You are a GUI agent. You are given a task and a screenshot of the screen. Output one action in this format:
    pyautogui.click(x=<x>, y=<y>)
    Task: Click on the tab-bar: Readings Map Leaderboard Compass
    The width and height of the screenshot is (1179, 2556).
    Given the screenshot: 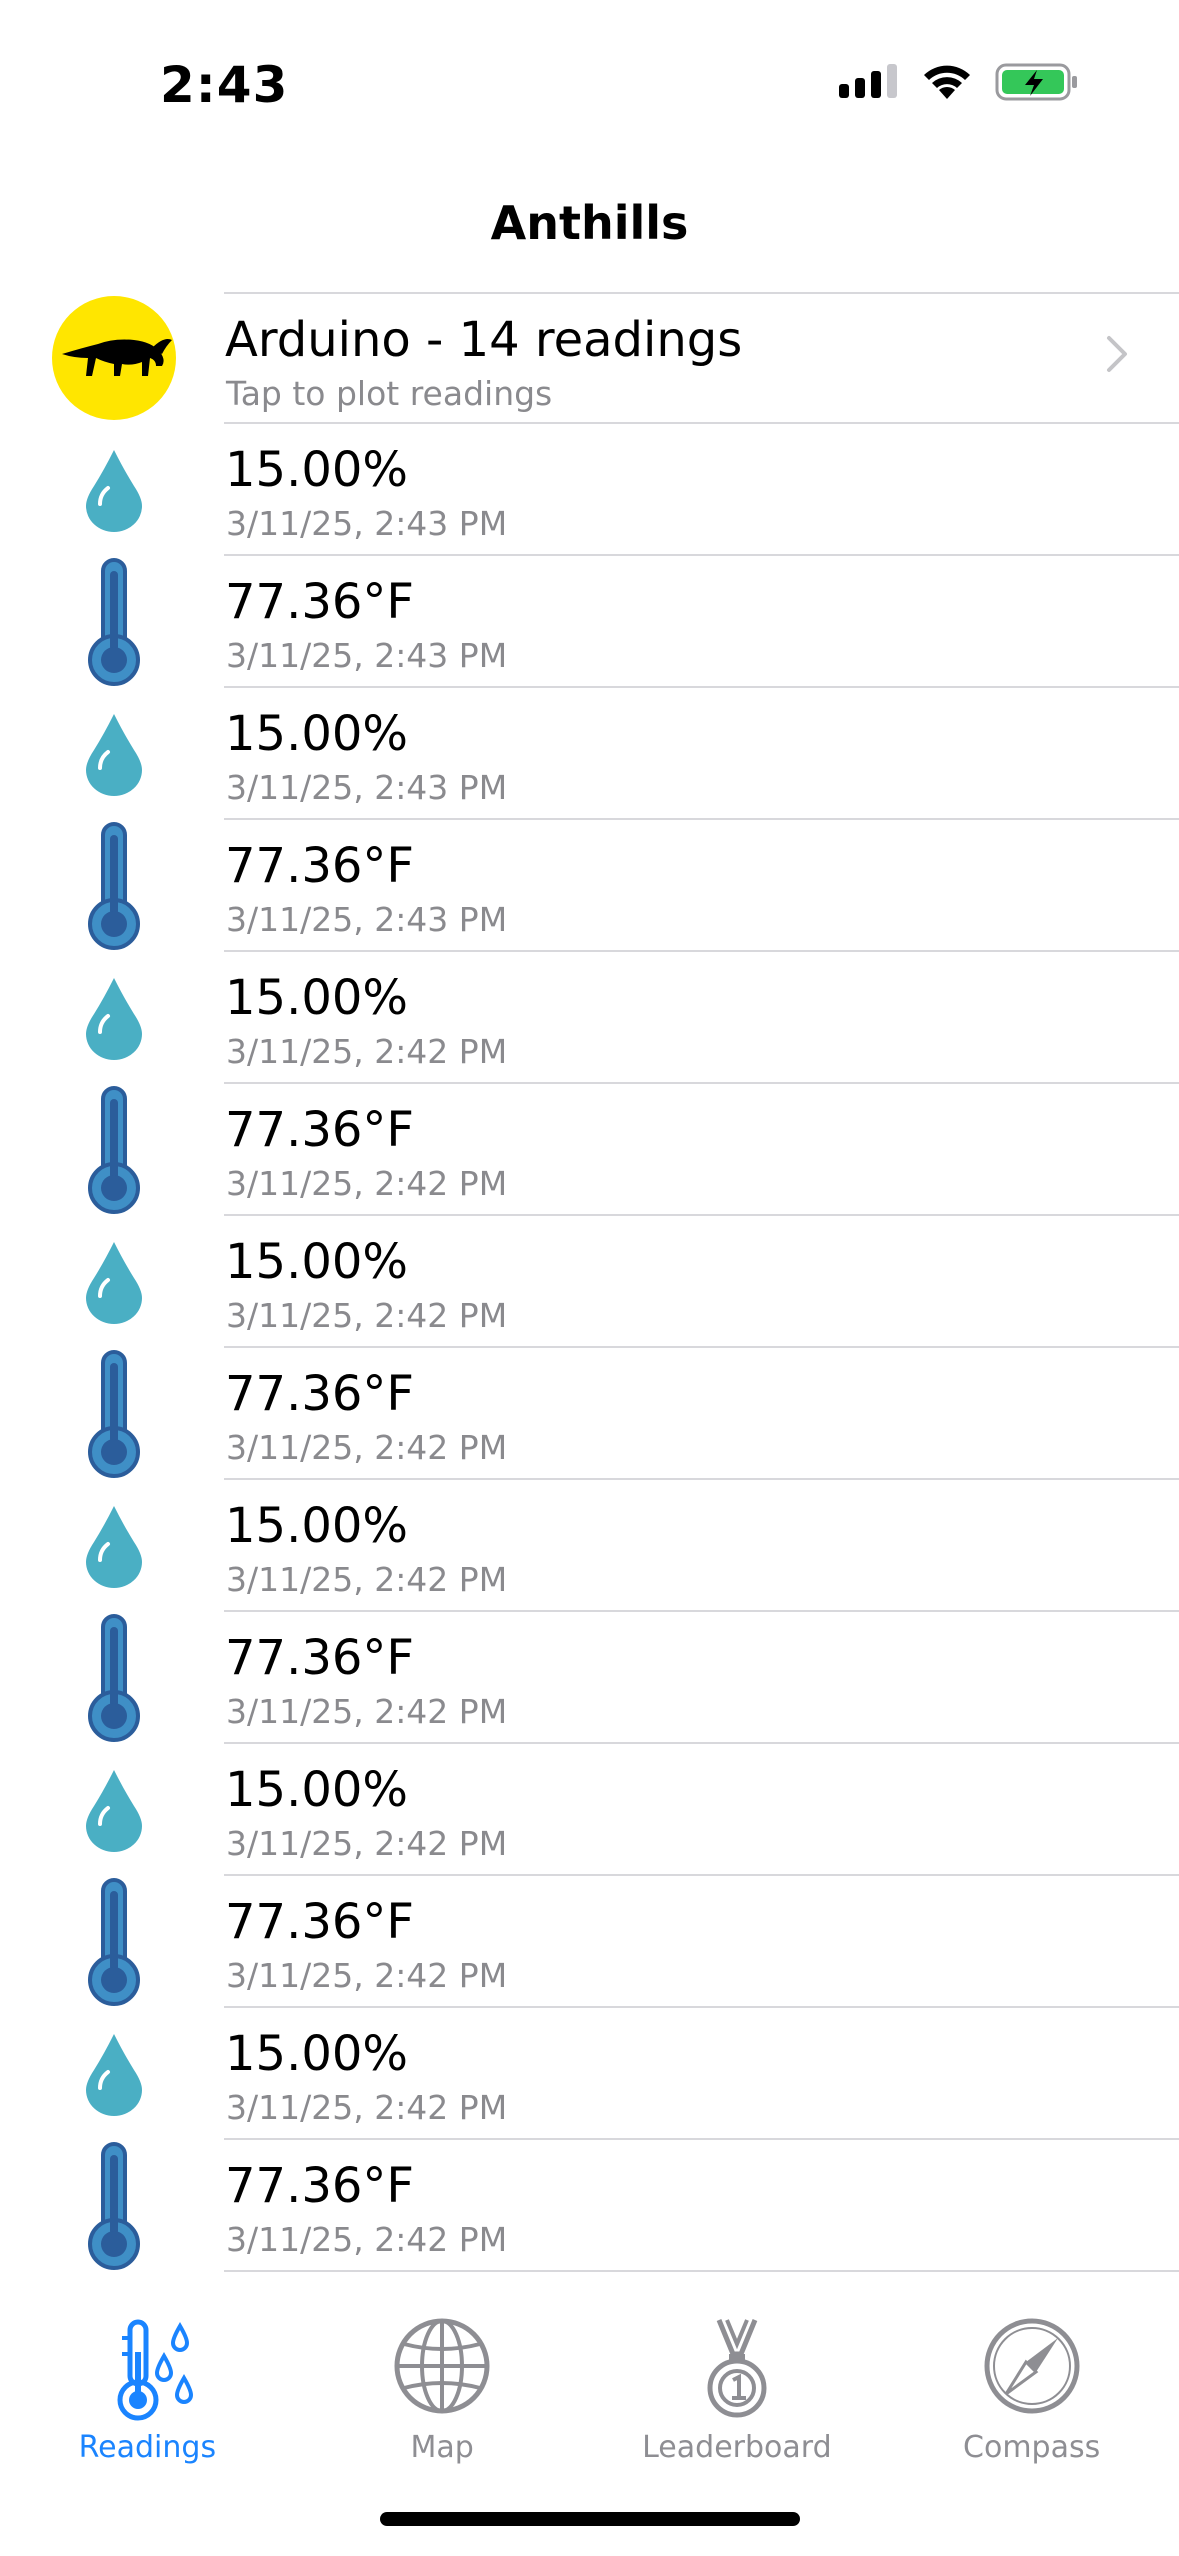 What is the action you would take?
    pyautogui.click(x=589, y=2368)
    